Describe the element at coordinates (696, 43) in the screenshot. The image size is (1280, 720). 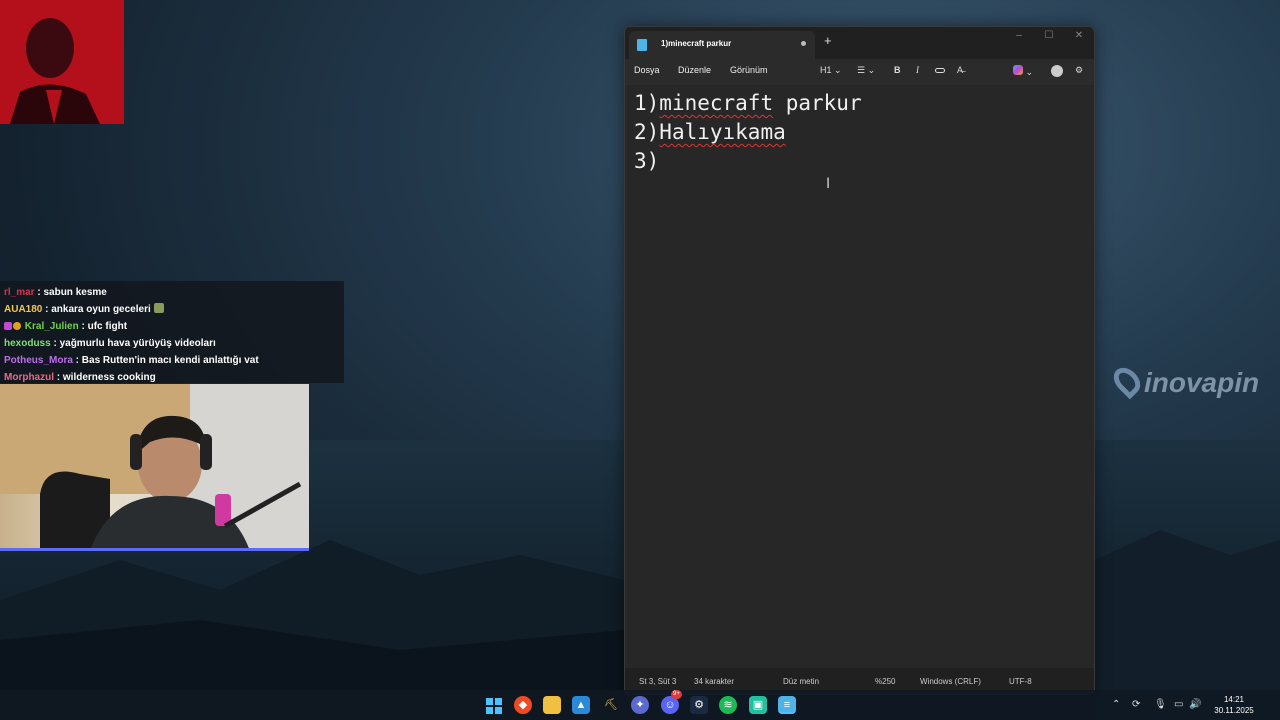
I see `tab-title: 1)minecraft parkur` at that location.